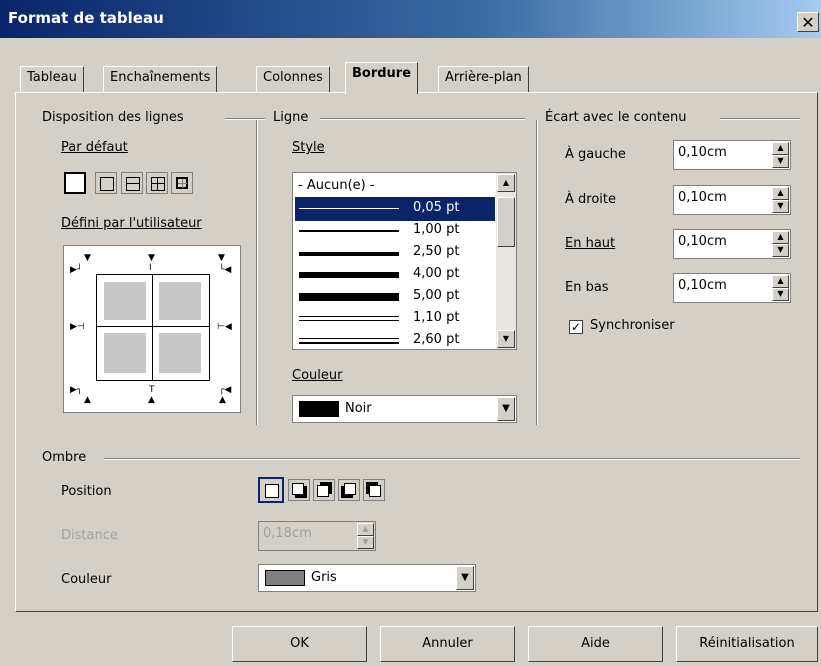 The height and width of the screenshot is (666, 821). I want to click on shadow-distance-field: 0,18cm ▲ ▼, so click(317, 536).